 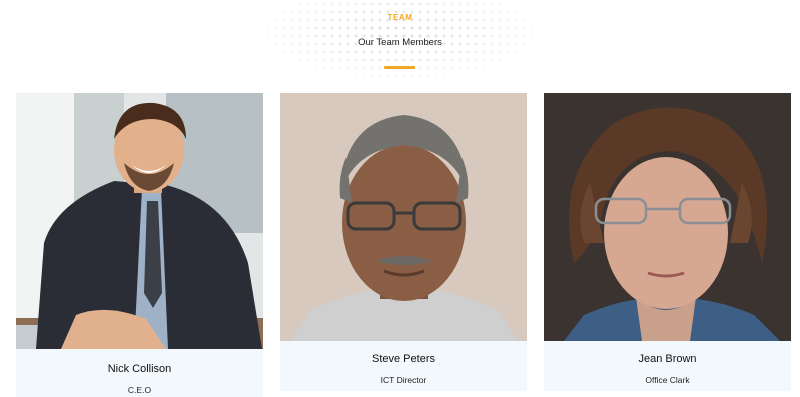 What do you see at coordinates (403, 366) in the screenshot?
I see `member-caption: Steve Peters ICT Director` at bounding box center [403, 366].